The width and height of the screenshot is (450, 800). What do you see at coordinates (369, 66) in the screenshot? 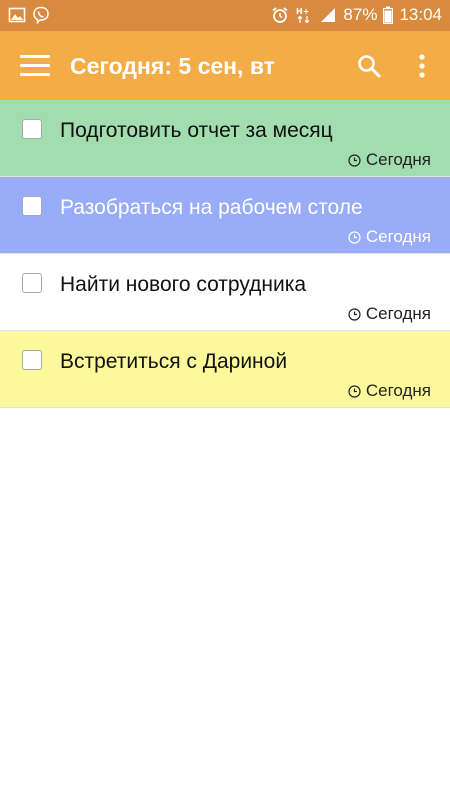
I see `search-icon` at bounding box center [369, 66].